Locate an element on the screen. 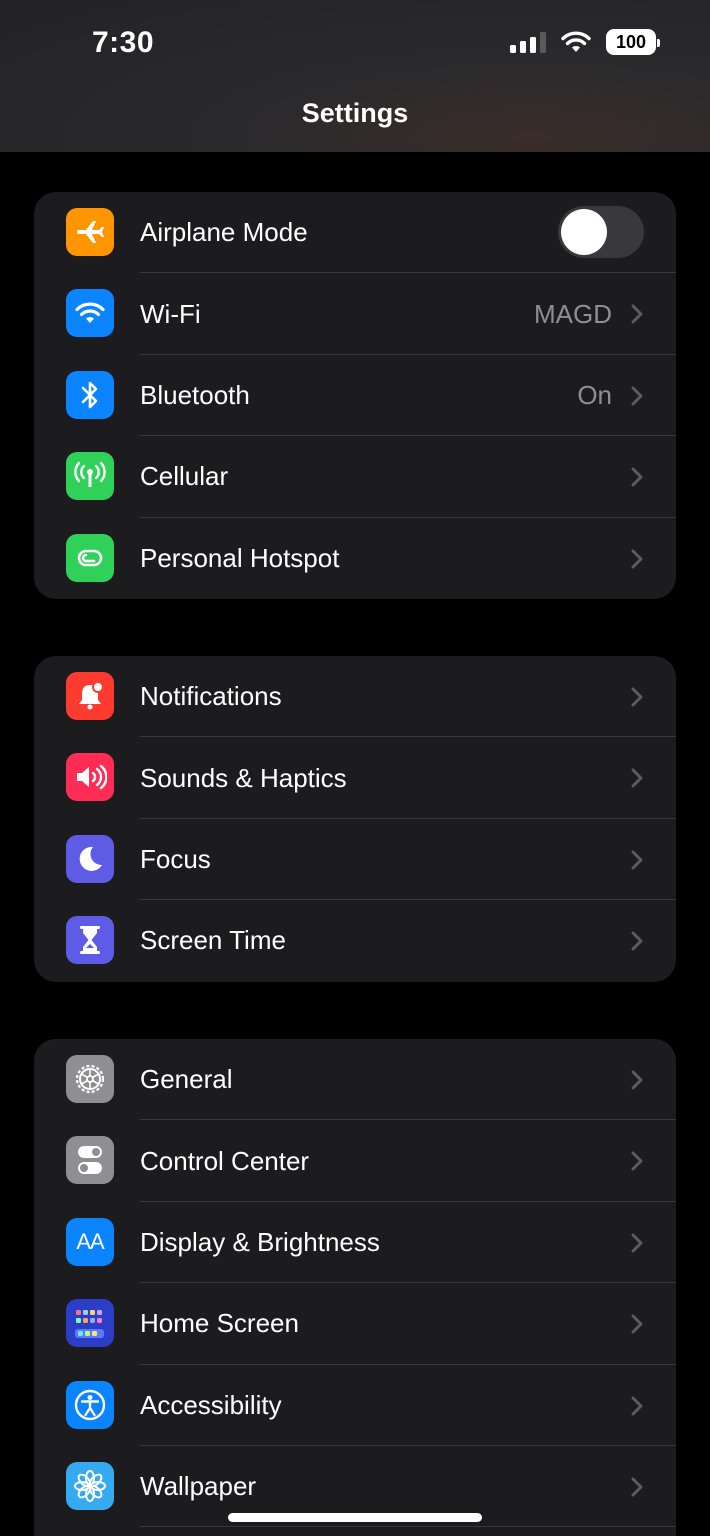 This screenshot has width=710, height=1536. airplane-mode-toggle is located at coordinates (601, 232).